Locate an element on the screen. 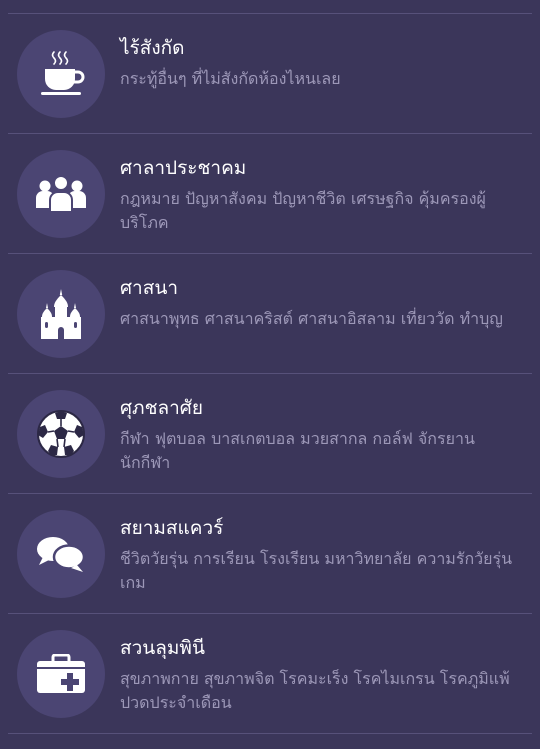 This screenshot has height=749, width=540. forum-title: ศาลาประชาคม is located at coordinates (183, 168).